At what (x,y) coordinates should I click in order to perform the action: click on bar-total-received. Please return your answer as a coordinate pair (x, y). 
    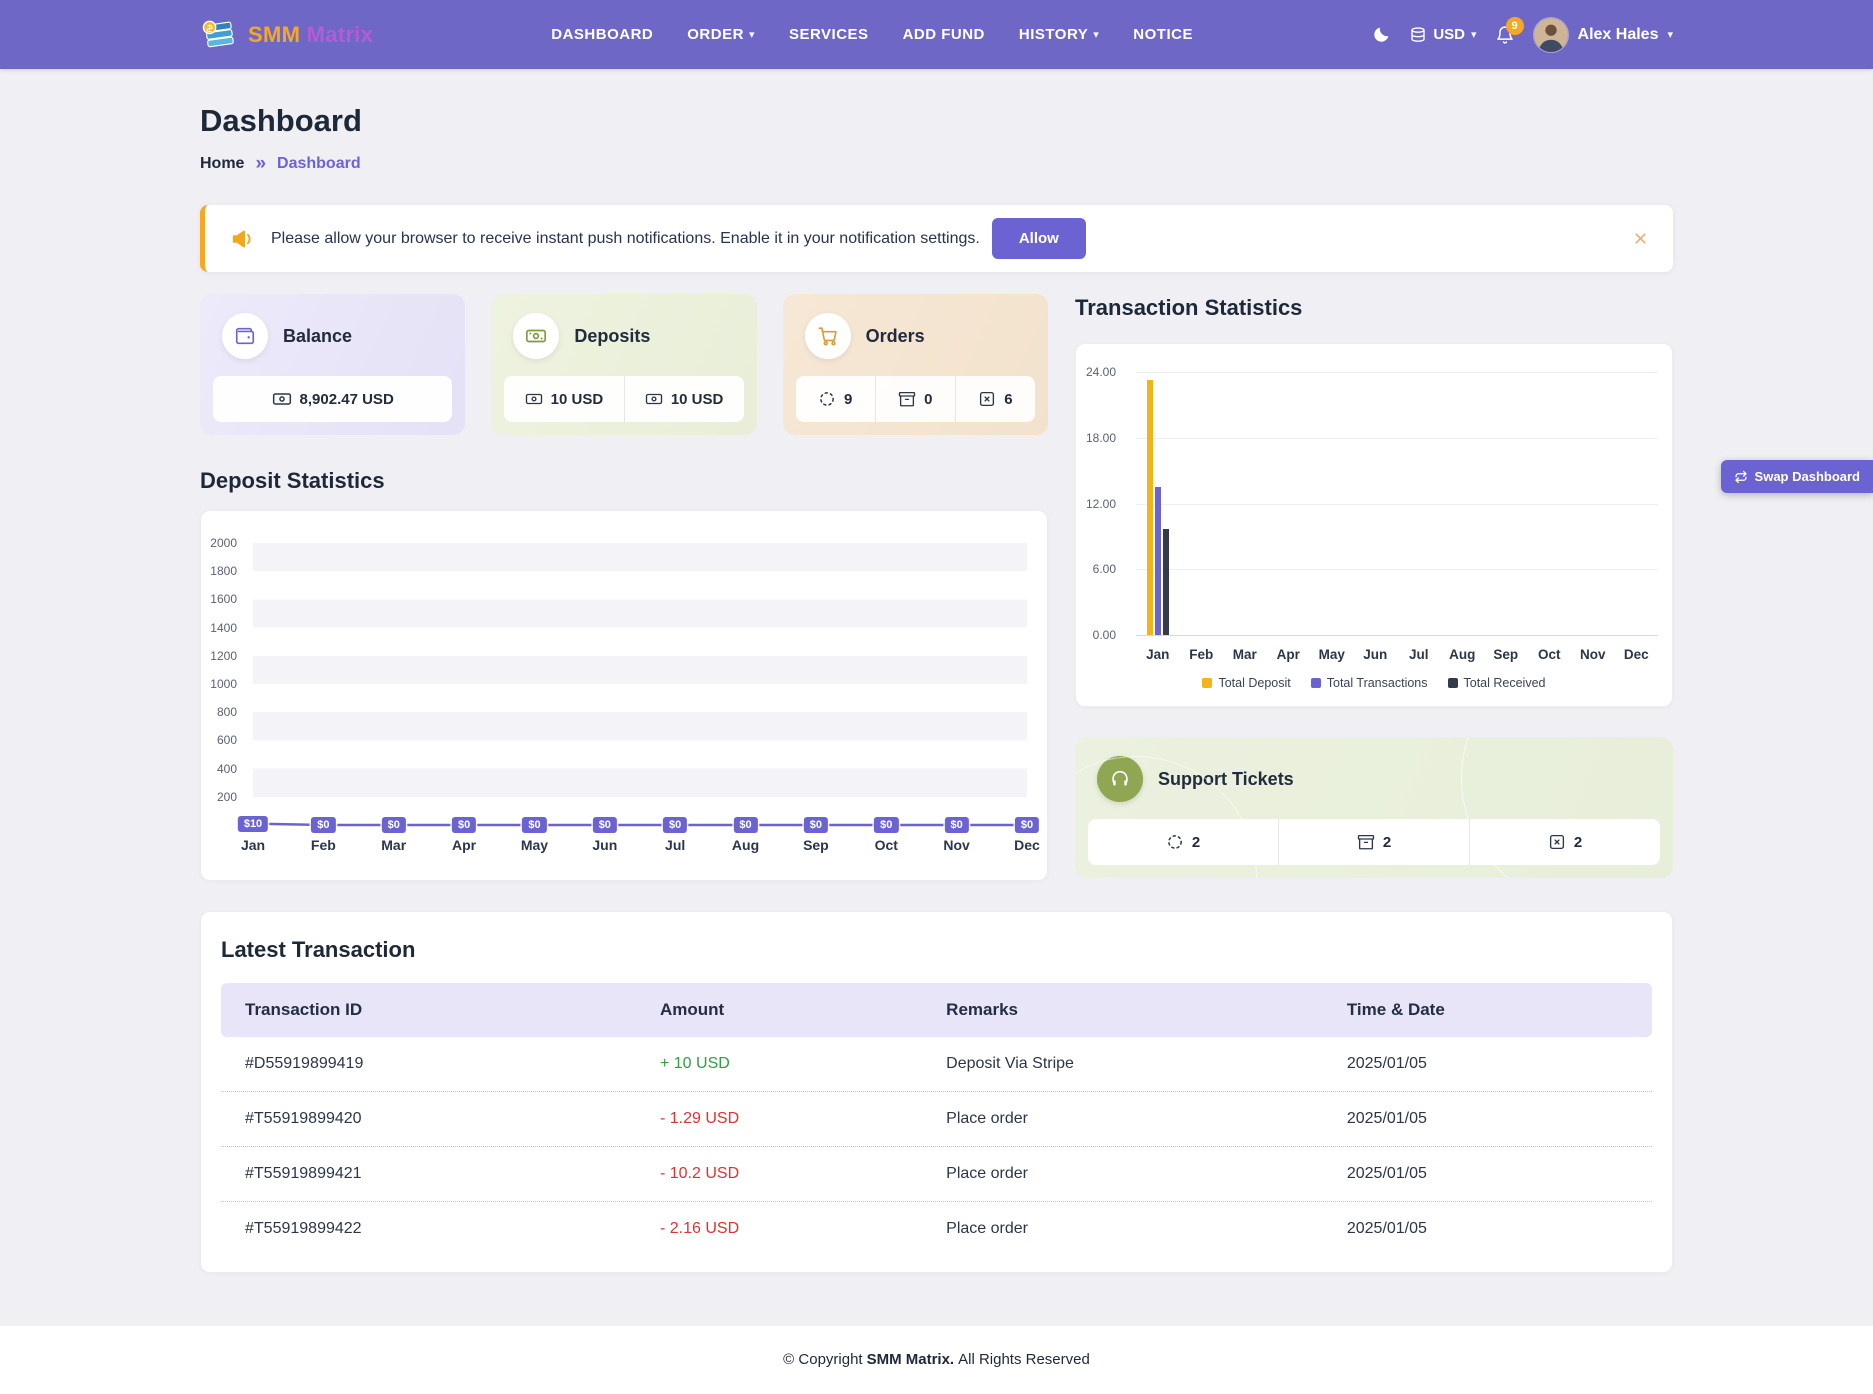
    Looking at the image, I should click on (1165, 581).